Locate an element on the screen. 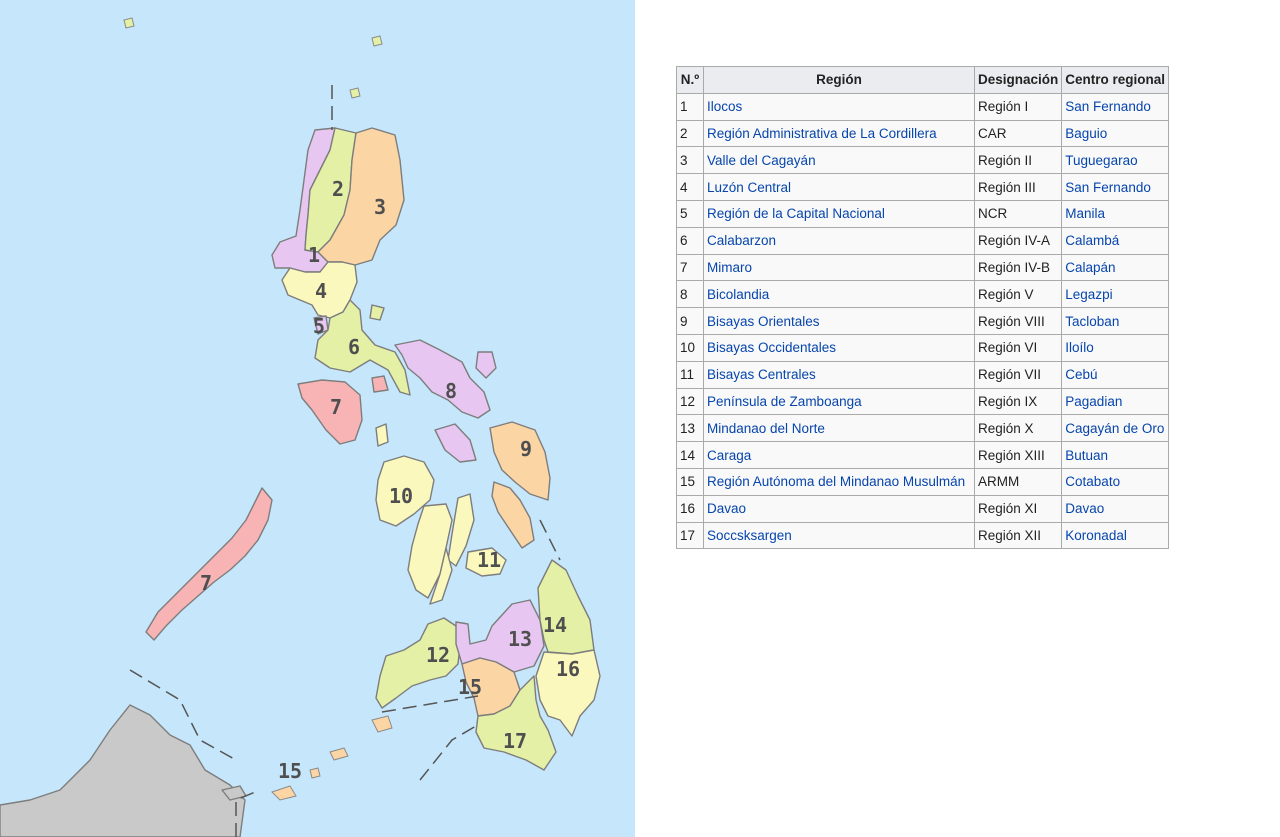 The image size is (1280, 837). row-region-link: Región Autónoma del Mindanao Musulmán is located at coordinates (836, 481).